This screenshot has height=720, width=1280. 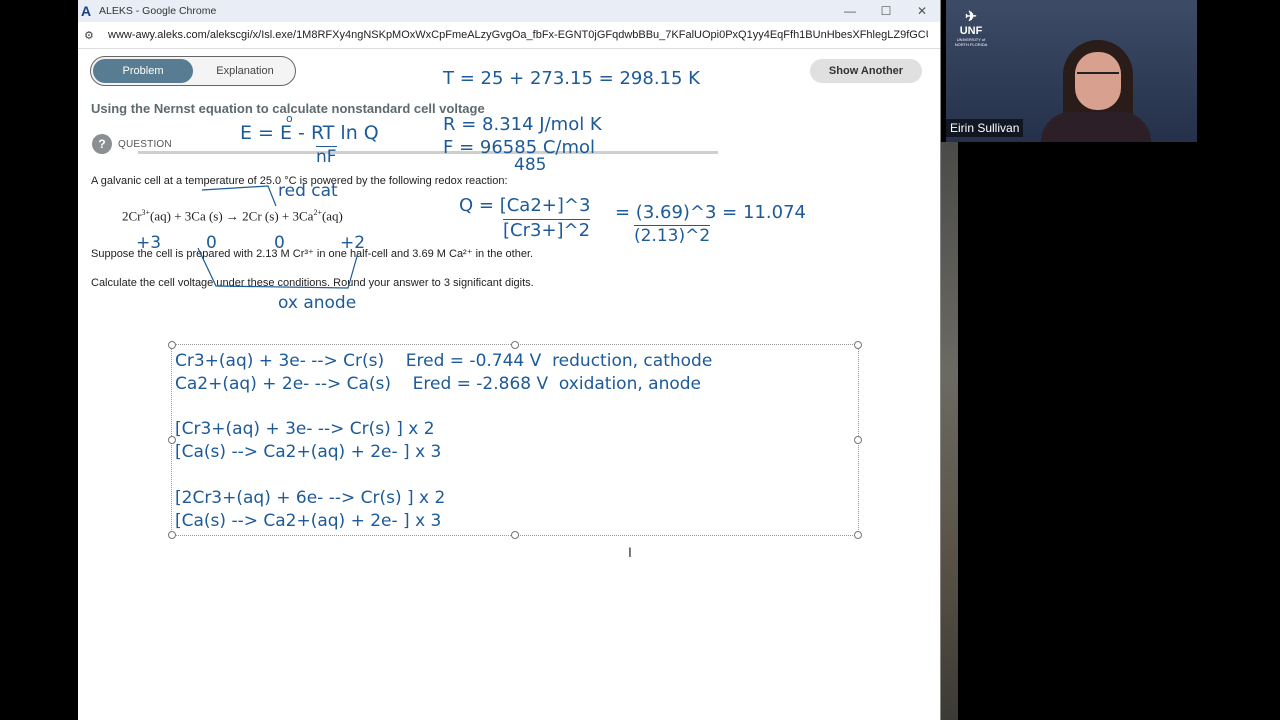 What do you see at coordinates (922, 11) in the screenshot?
I see `close-icon: ✕` at bounding box center [922, 11].